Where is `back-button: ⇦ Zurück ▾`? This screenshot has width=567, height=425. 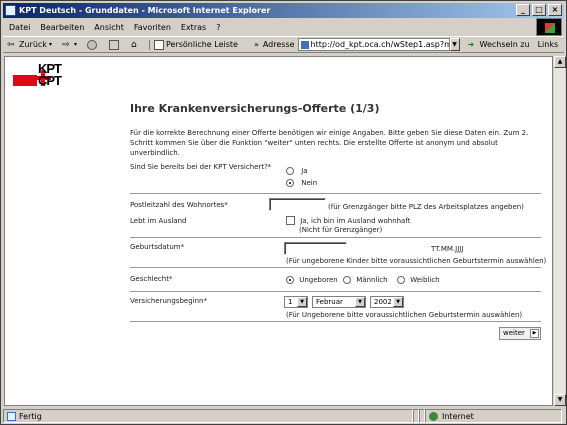 back-button: ⇦ Zurück ▾ is located at coordinates (27, 45).